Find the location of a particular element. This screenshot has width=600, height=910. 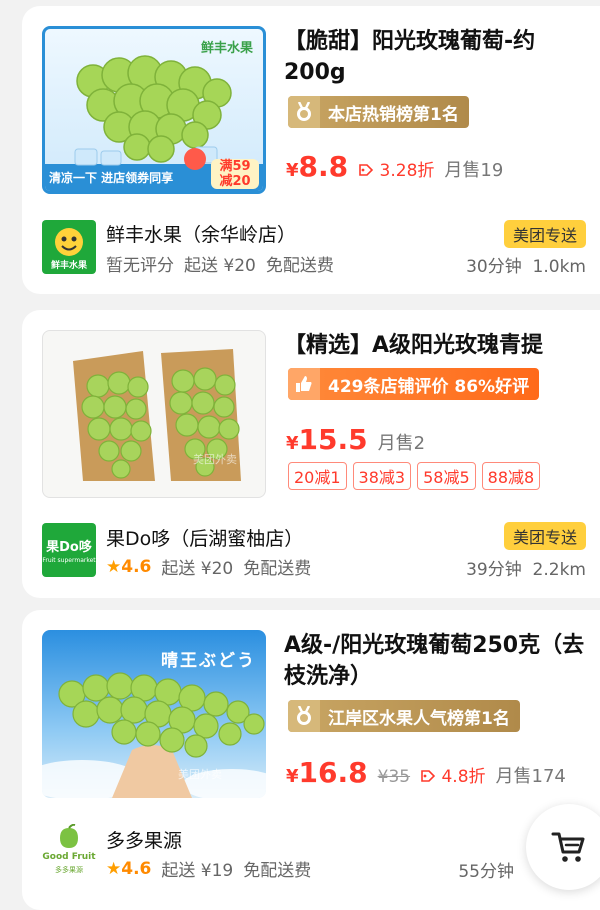

shop-logo-sub: 多多果源 is located at coordinates (69, 870).